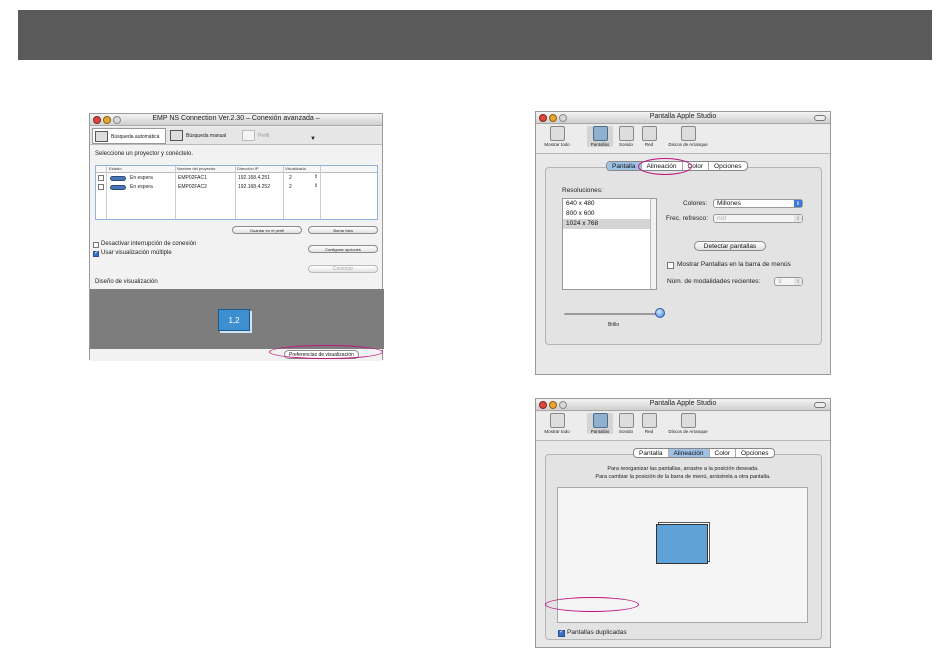 The height and width of the screenshot is (667, 950). I want to click on show-in-menu-bar-checkbox, so click(670, 265).